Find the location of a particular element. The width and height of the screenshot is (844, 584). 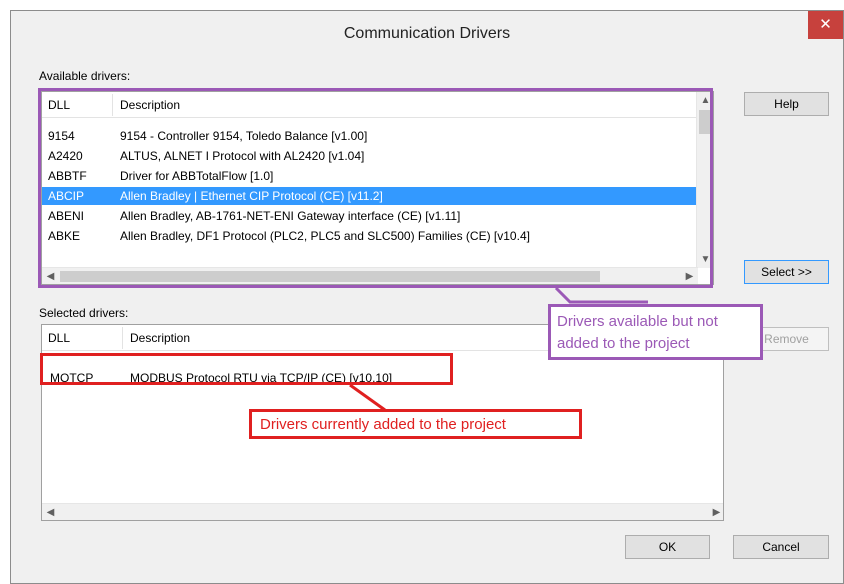

selected-drivers-note: Drivers currently added to the project is located at coordinates (415, 424).